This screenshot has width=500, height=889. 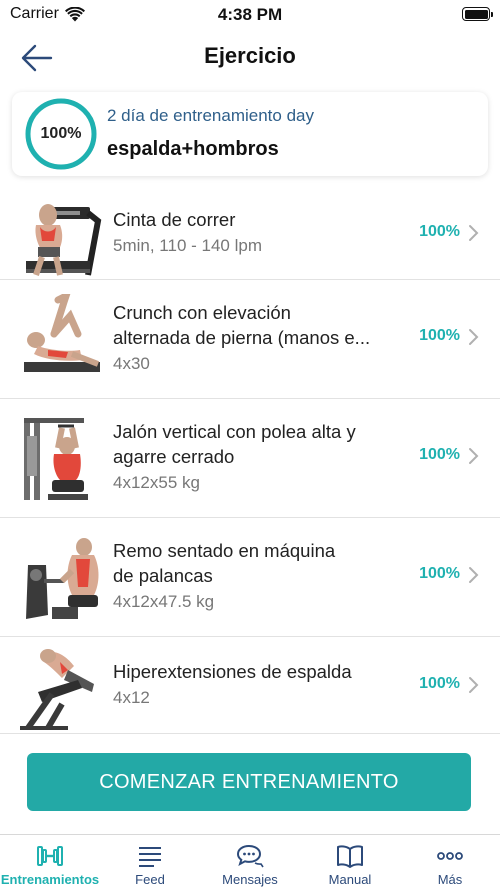 I want to click on lat-pulldown-exercise-image, so click(x=56, y=459).